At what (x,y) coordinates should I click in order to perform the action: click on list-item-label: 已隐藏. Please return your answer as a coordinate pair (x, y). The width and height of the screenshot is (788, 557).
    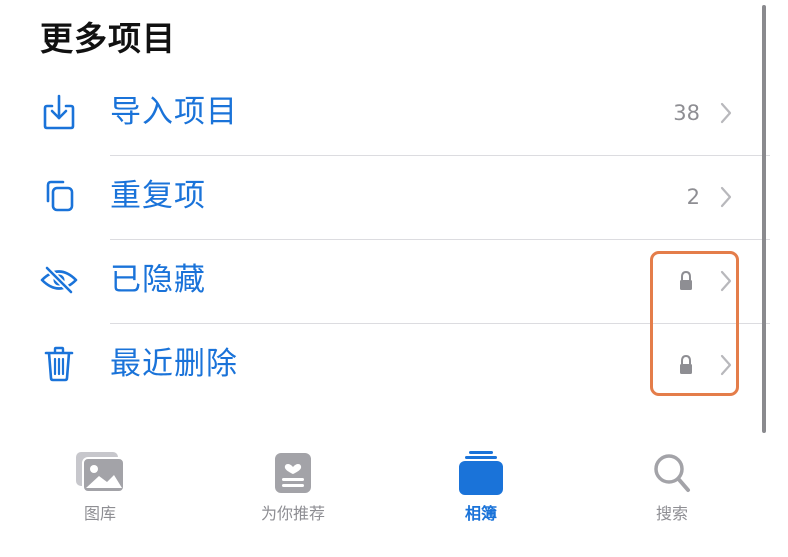
    Looking at the image, I should click on (158, 280).